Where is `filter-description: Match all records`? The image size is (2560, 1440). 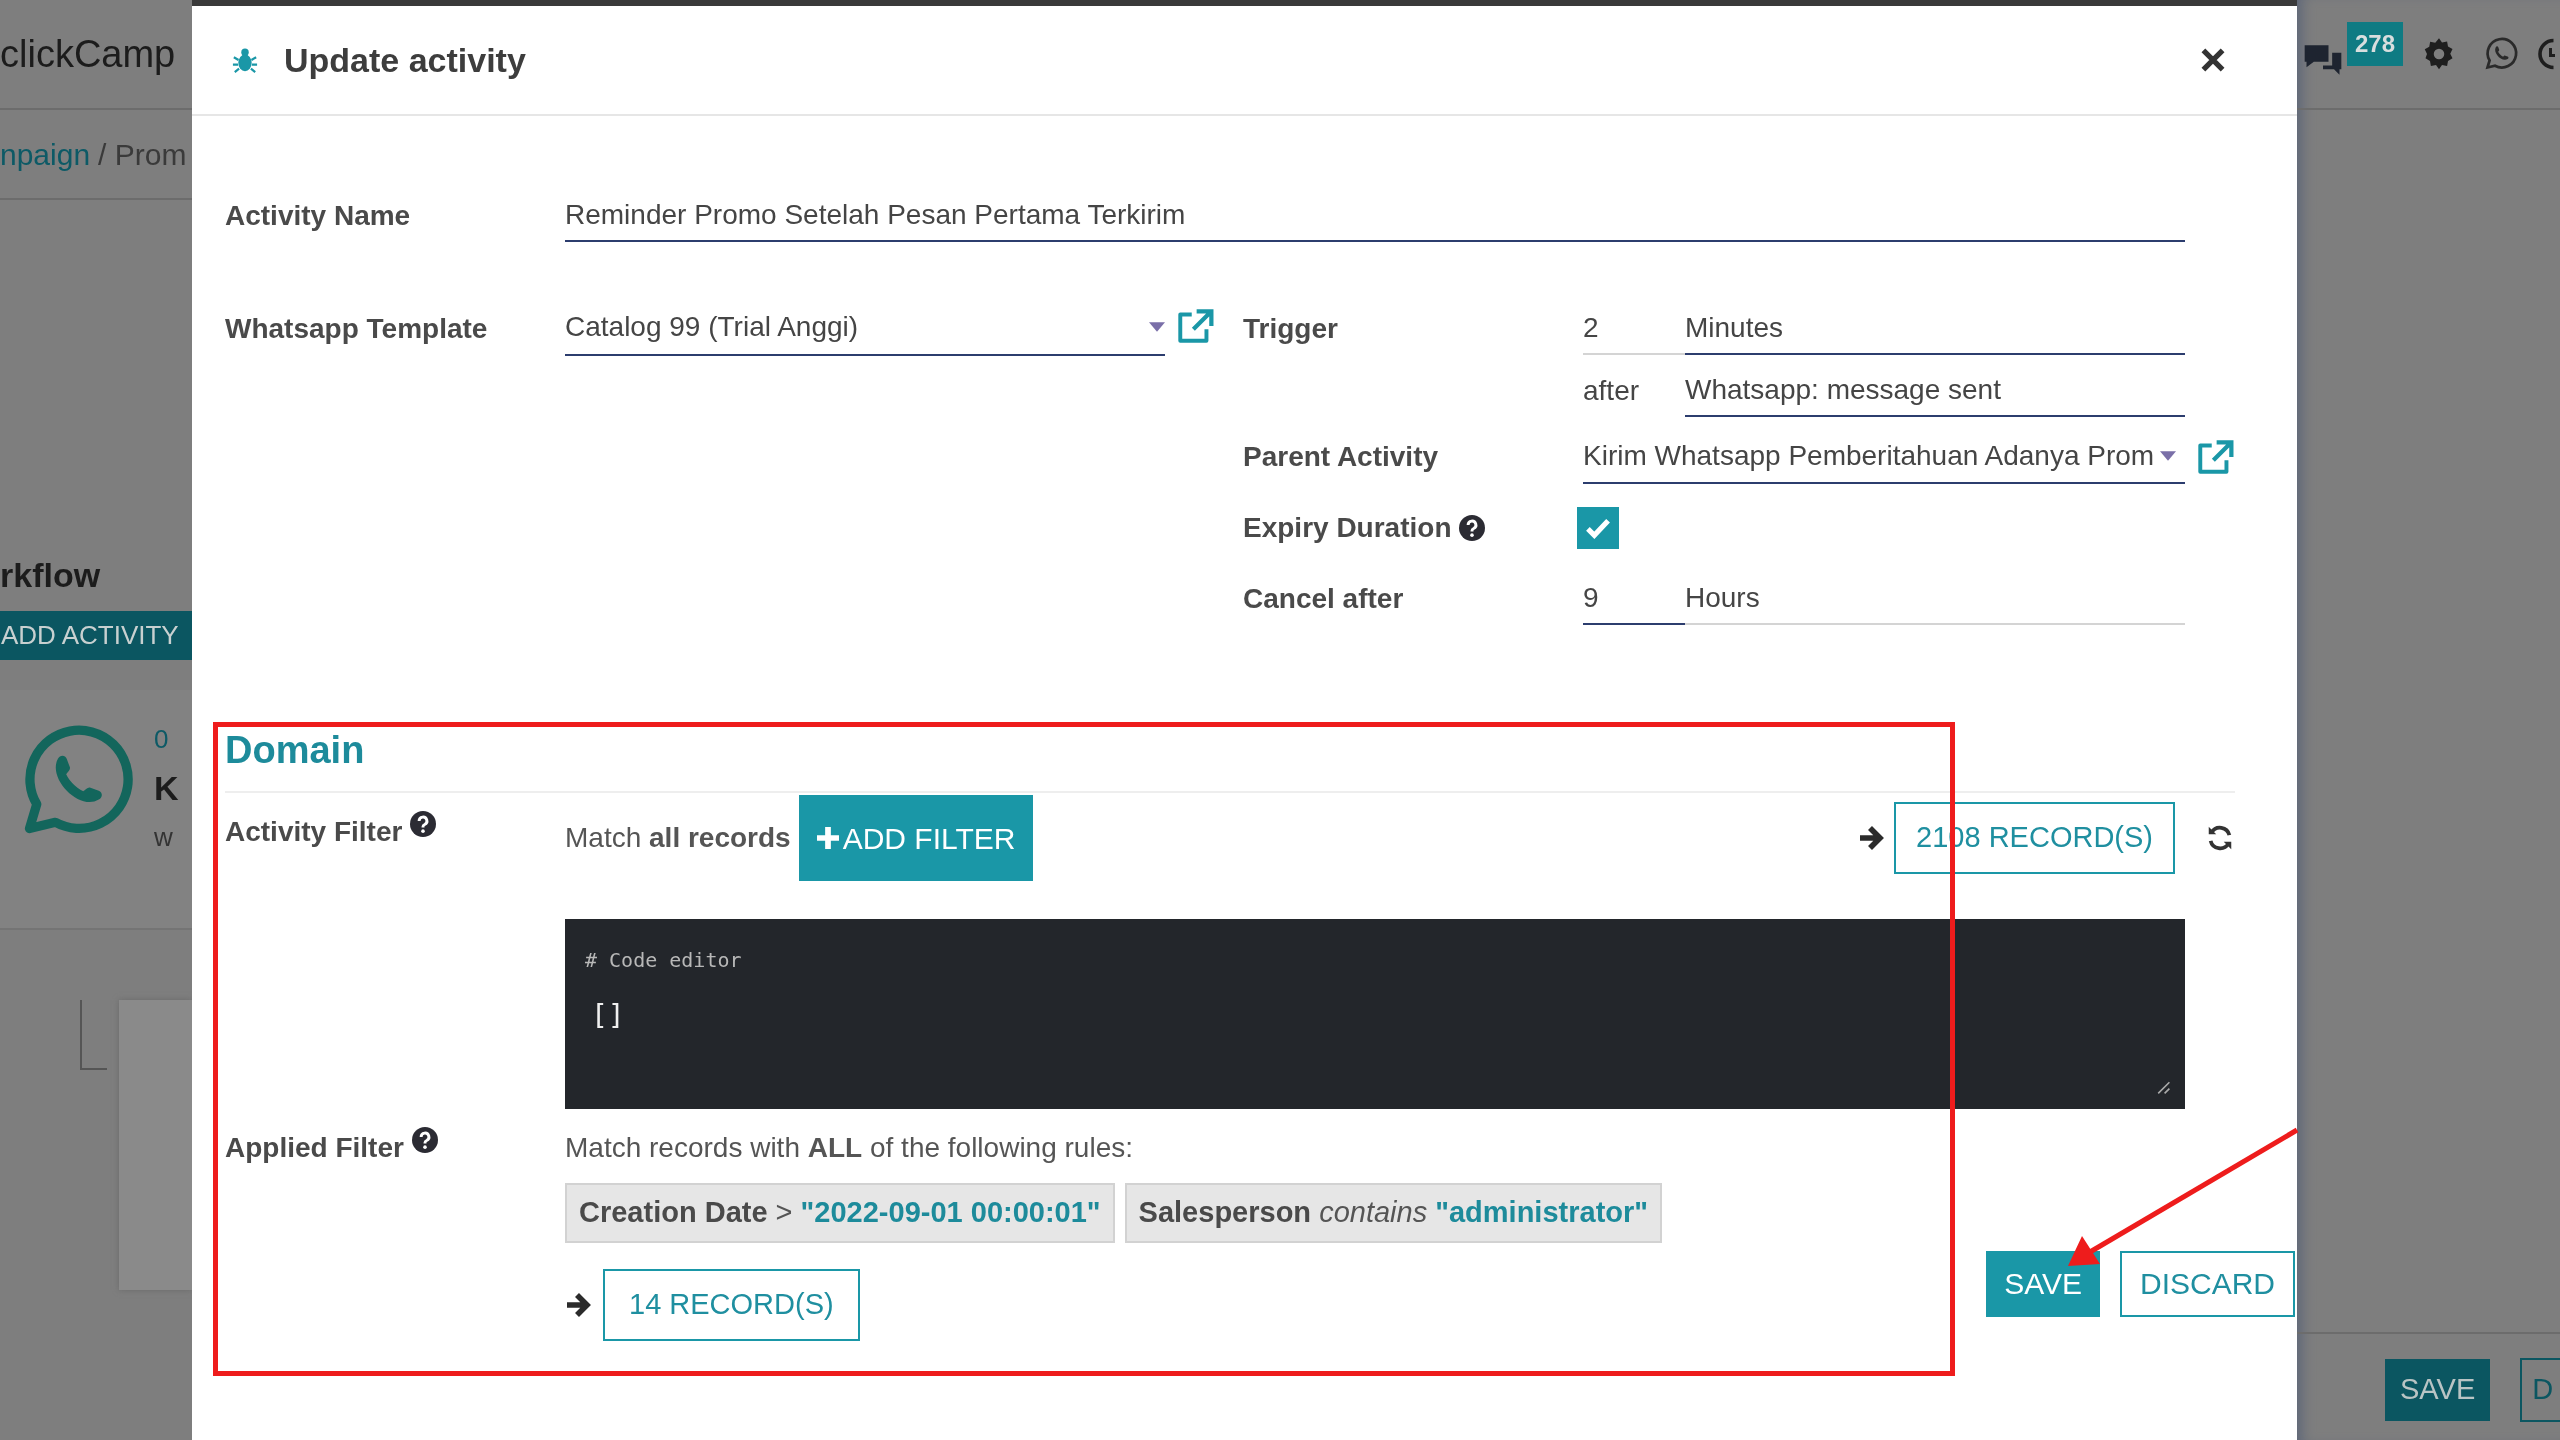
filter-description: Match all records is located at coordinates (678, 838).